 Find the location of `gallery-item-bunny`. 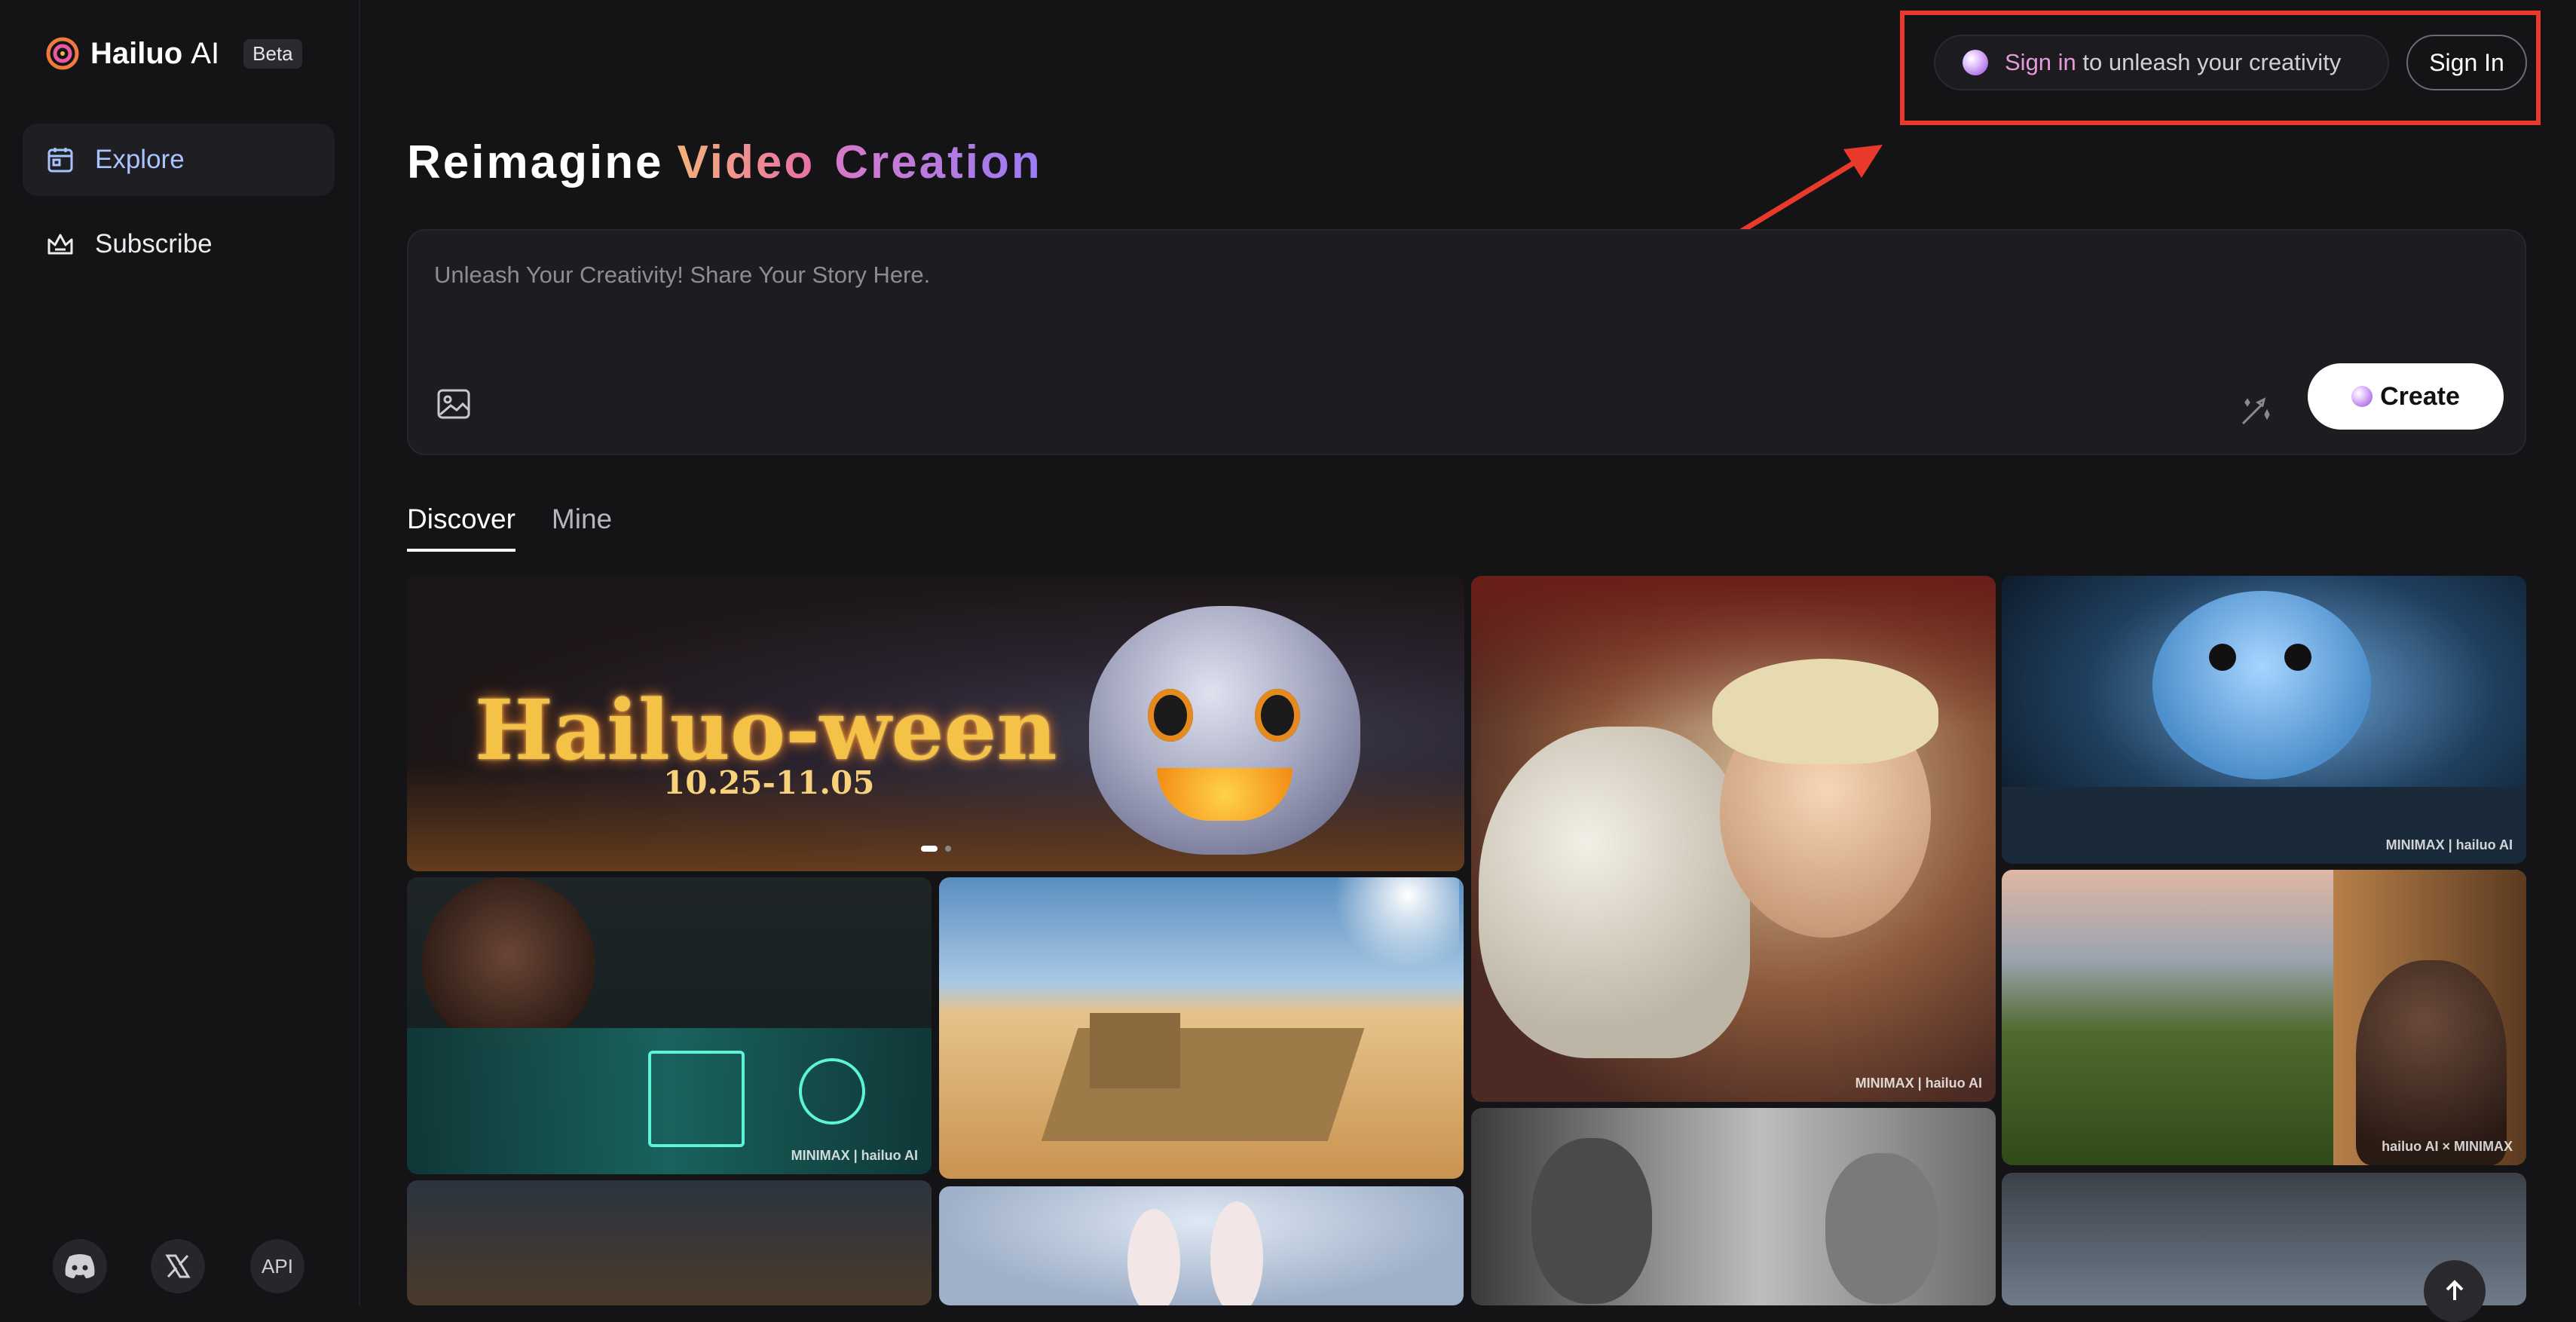

gallery-item-bunny is located at coordinates (1201, 1245).